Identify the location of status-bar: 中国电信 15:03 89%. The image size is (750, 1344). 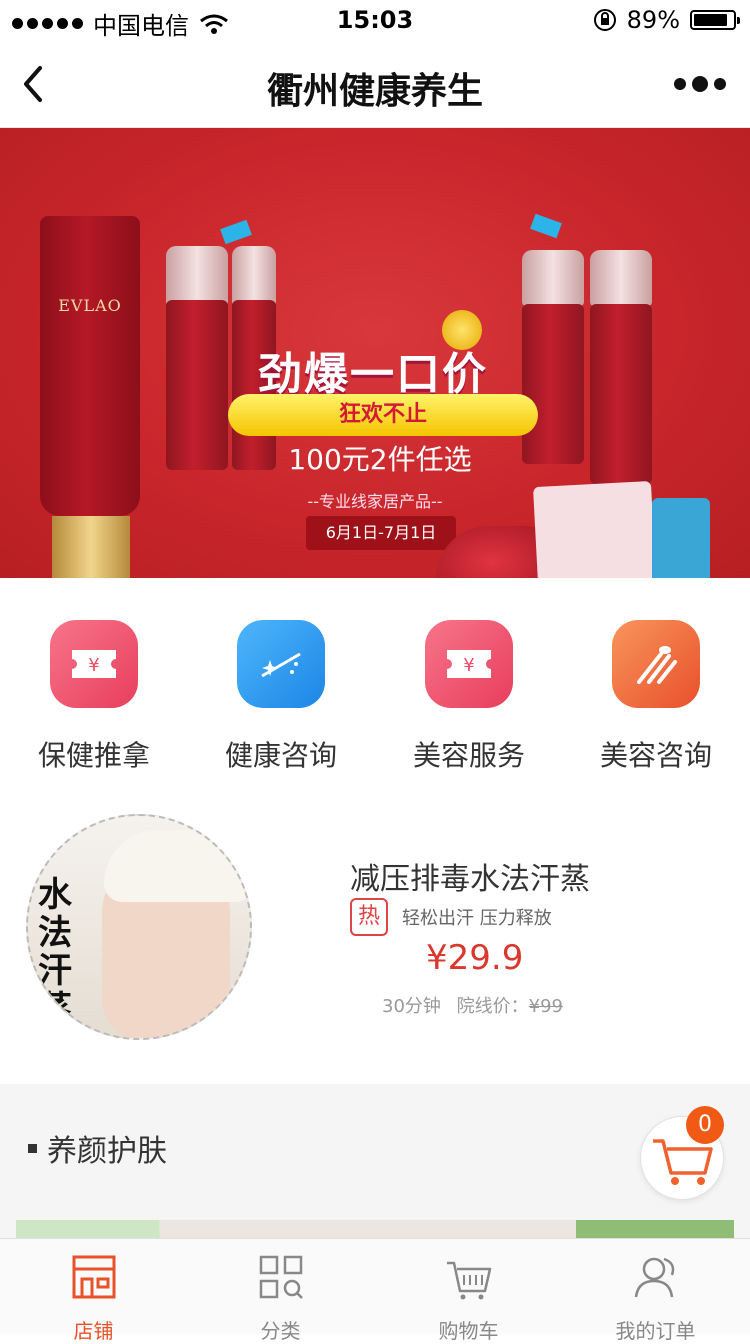
(375, 20).